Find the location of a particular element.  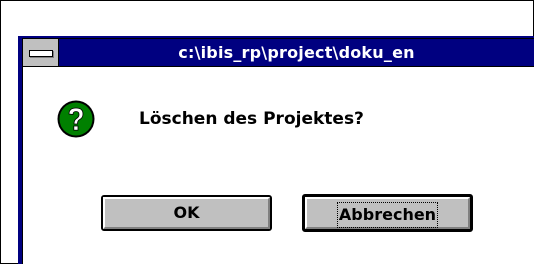

cancel-button: Abbrechen is located at coordinates (387, 213).